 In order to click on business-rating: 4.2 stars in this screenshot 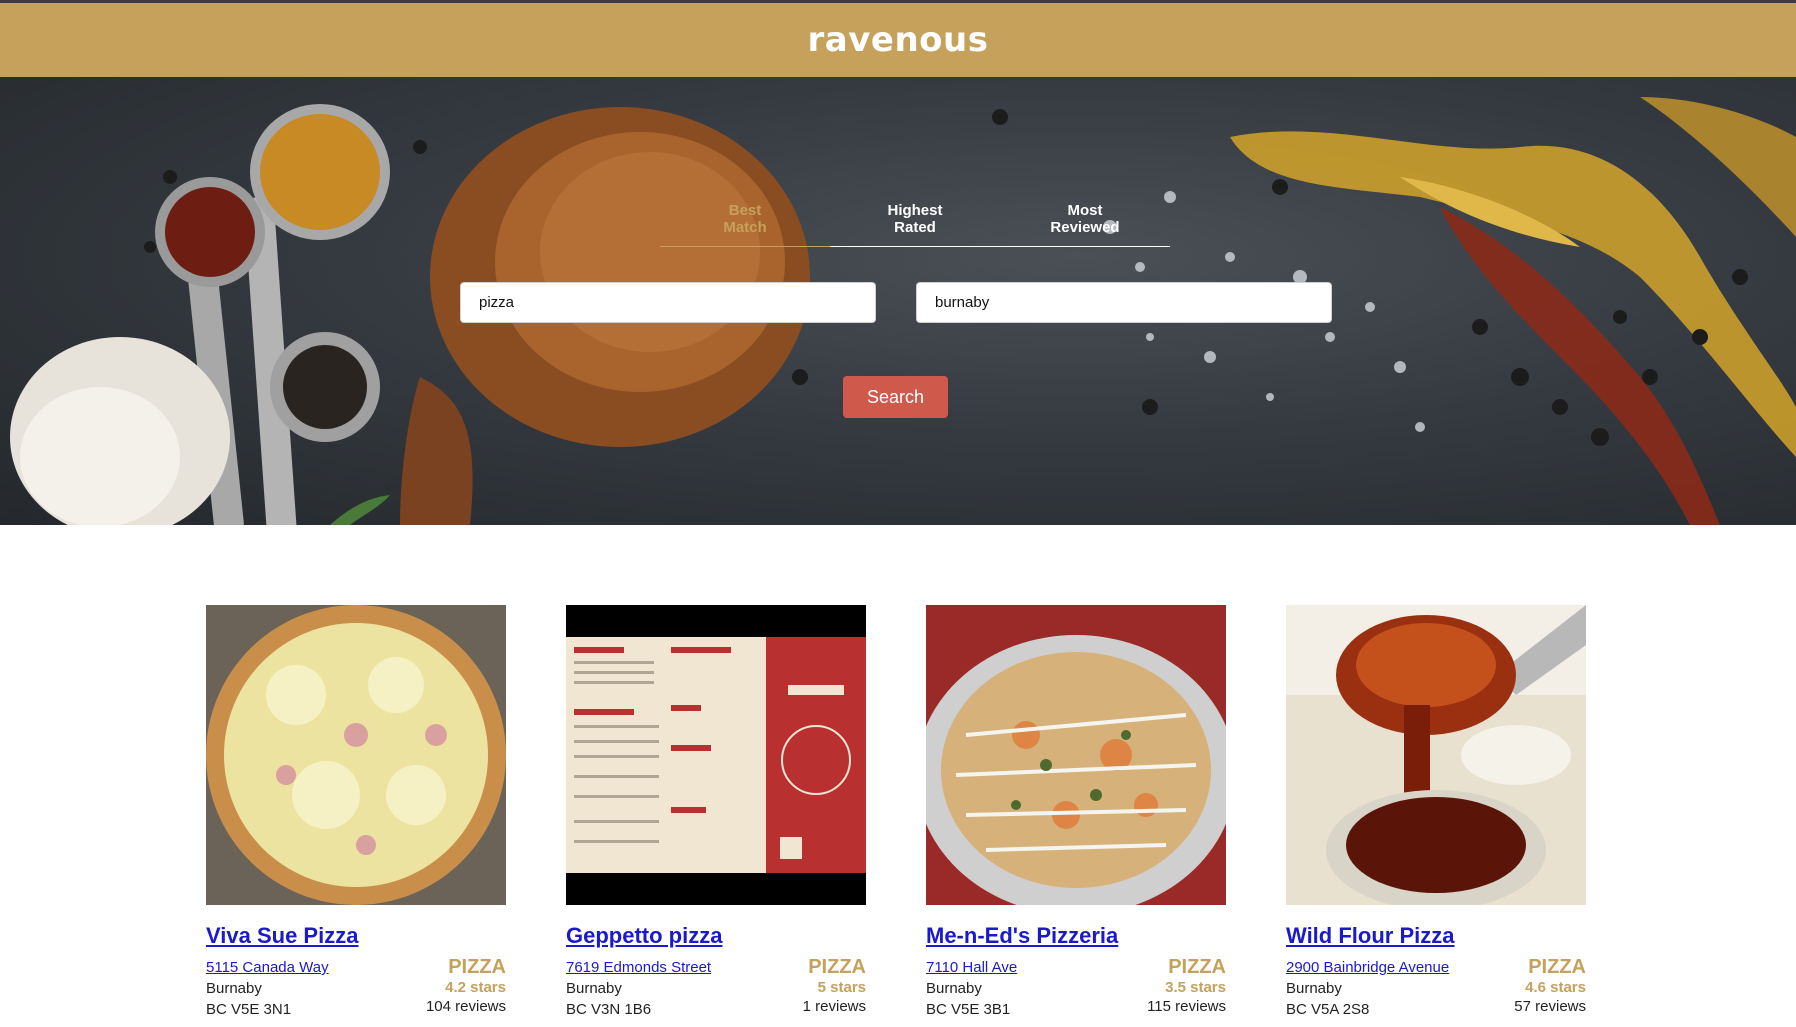, I will do `click(475, 987)`.